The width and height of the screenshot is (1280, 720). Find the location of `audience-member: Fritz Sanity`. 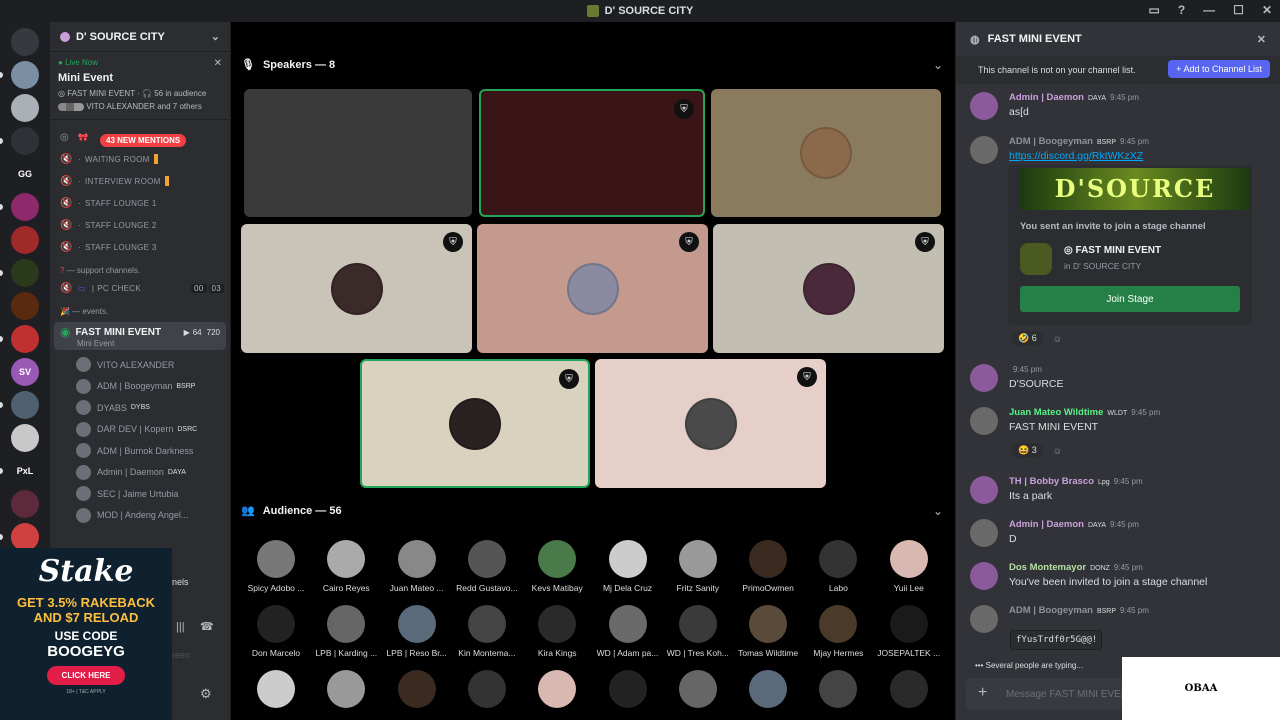

audience-member: Fritz Sanity is located at coordinates (698, 566).